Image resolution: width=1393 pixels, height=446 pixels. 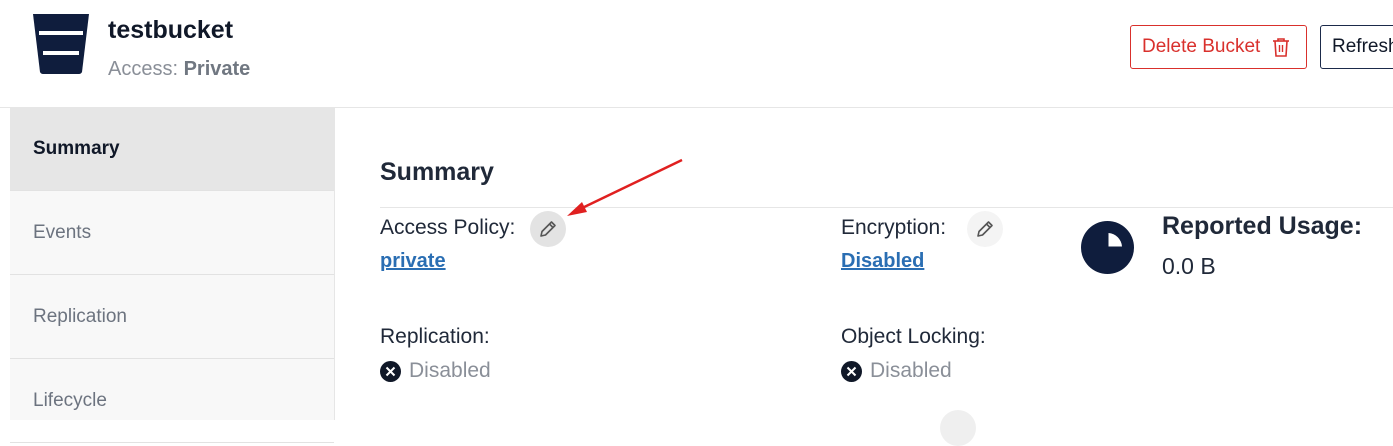 What do you see at coordinates (437, 172) in the screenshot?
I see `section-title: Summary` at bounding box center [437, 172].